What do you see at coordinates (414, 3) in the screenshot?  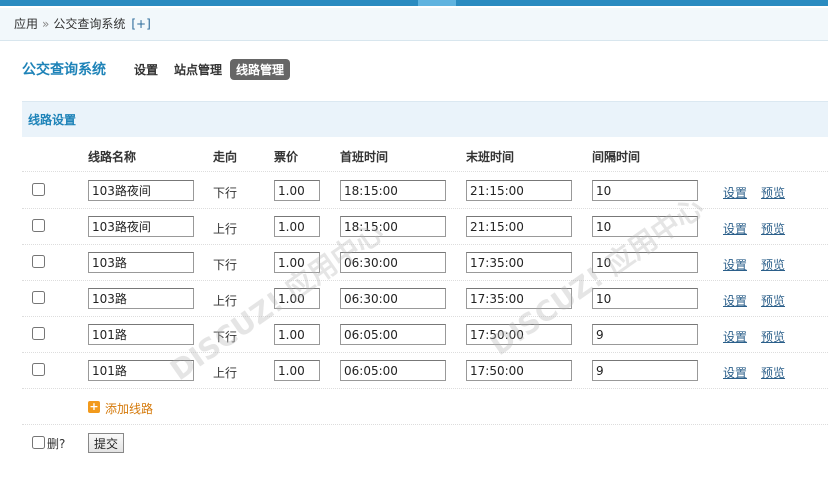 I see `top-bar` at bounding box center [414, 3].